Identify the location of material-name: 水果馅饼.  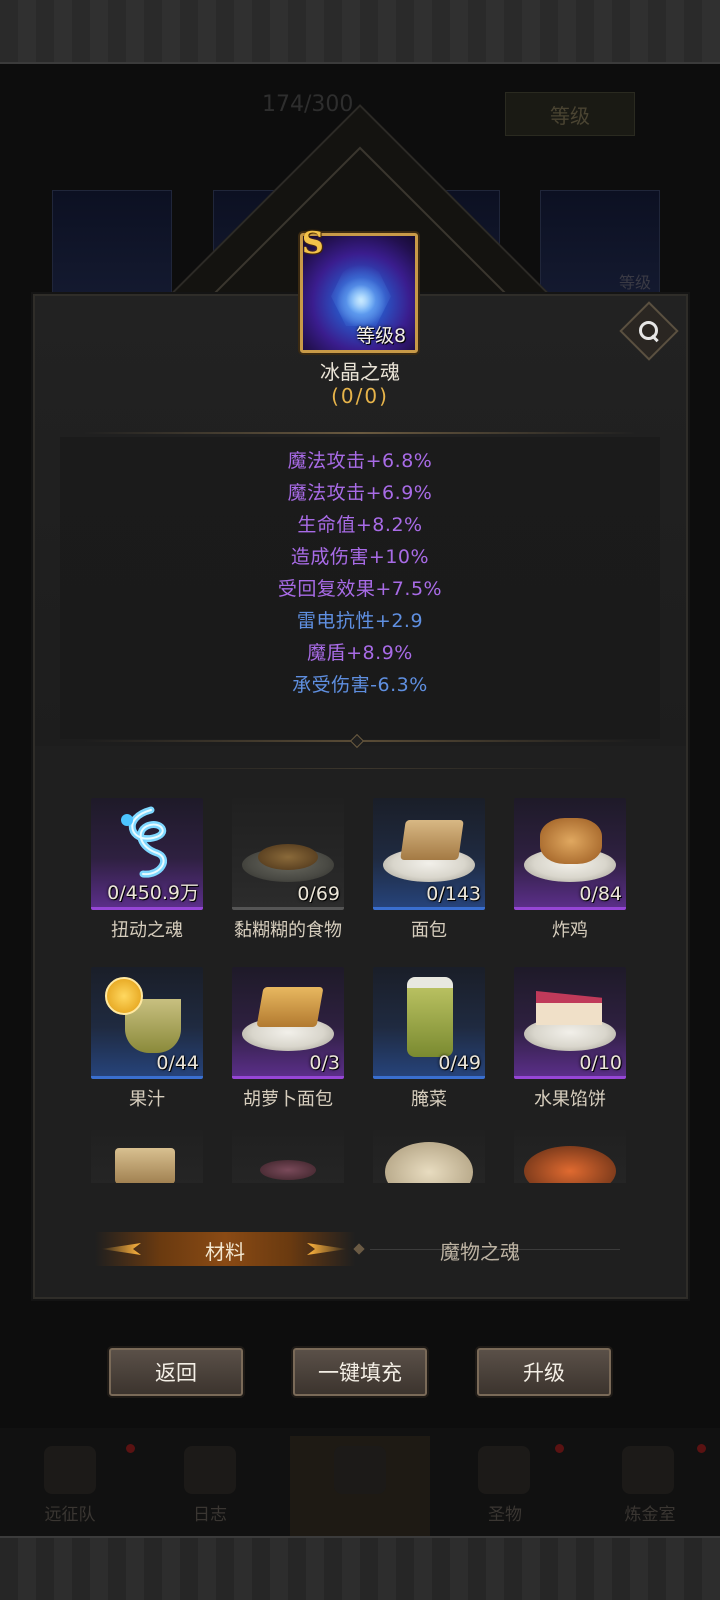
(570, 1099).